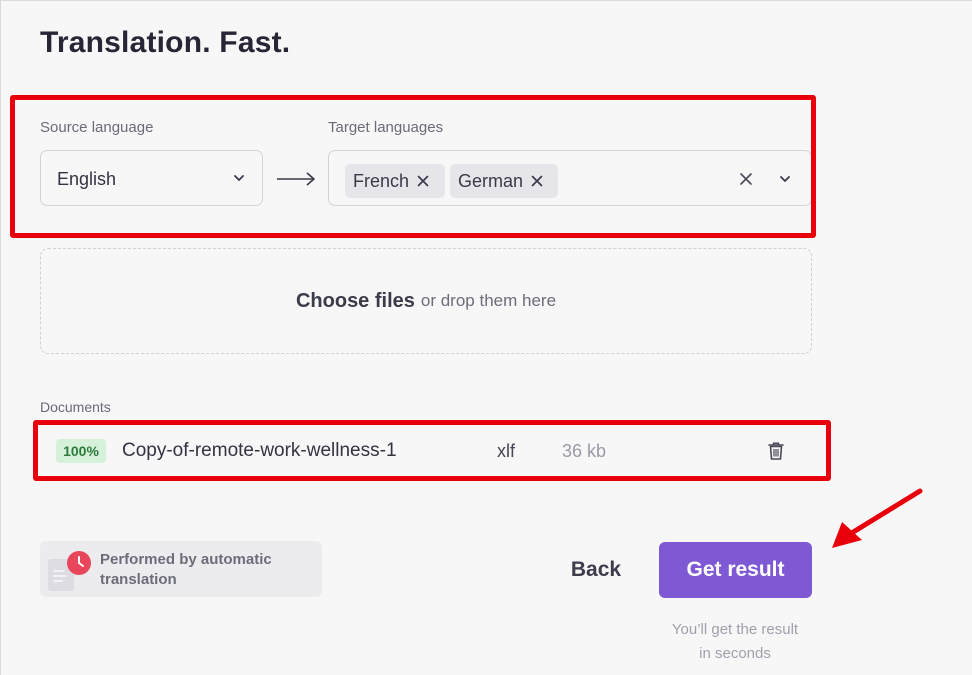 Image resolution: width=972 pixels, height=675 pixels. I want to click on target-languages-label: Target languages, so click(386, 127).